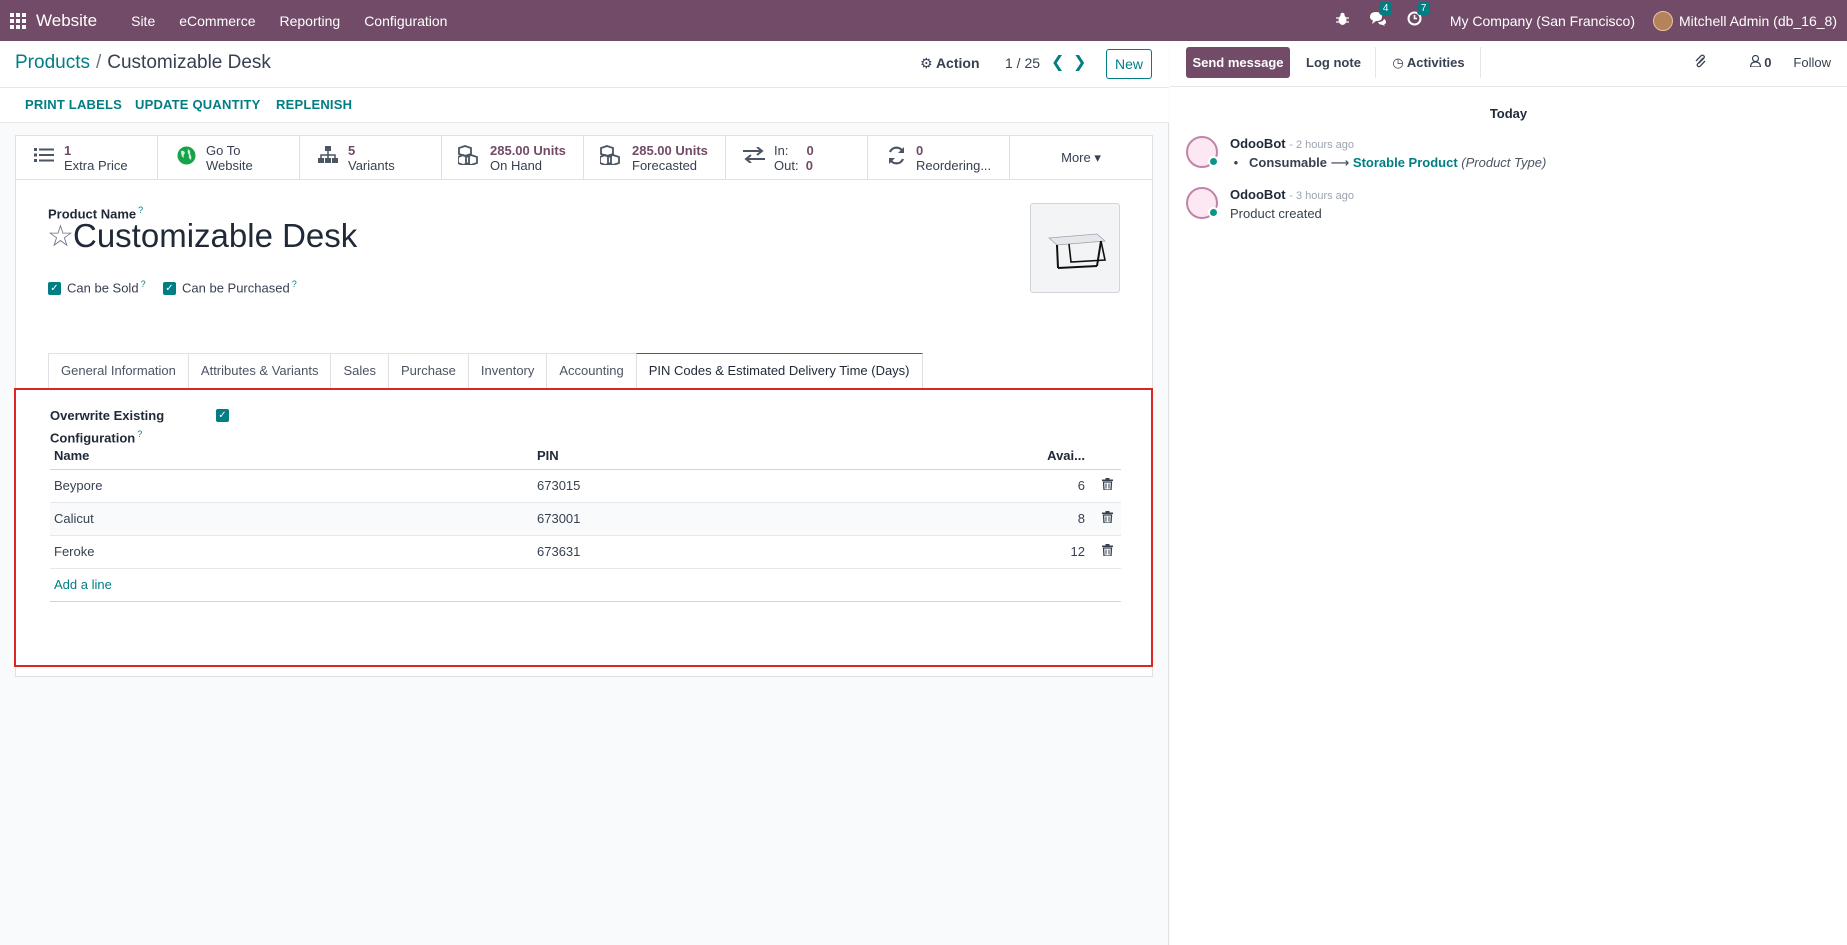  What do you see at coordinates (1334, 62) in the screenshot?
I see `log-note-button: Log note` at bounding box center [1334, 62].